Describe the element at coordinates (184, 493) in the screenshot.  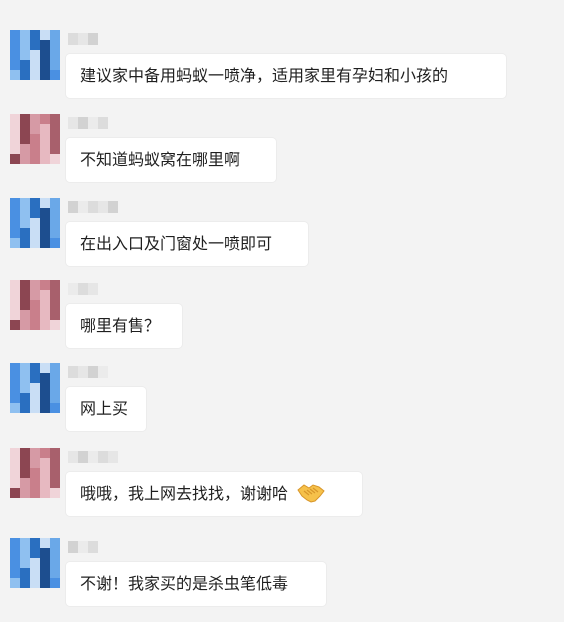
I see `message-text: 哦哦，我上网去找找，谢谢哈` at that location.